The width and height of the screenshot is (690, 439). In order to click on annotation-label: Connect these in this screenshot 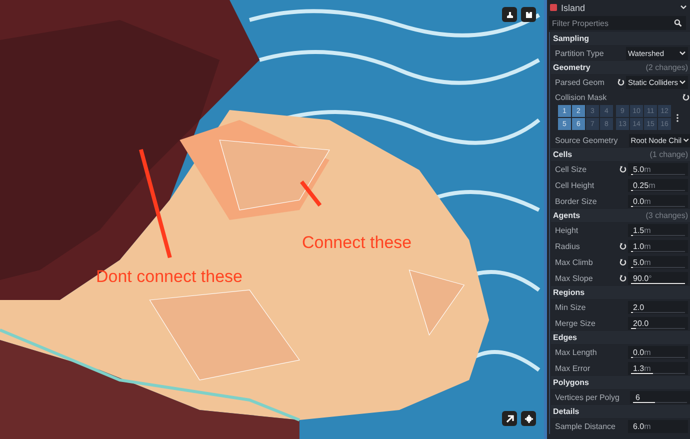, I will do `click(357, 243)`.